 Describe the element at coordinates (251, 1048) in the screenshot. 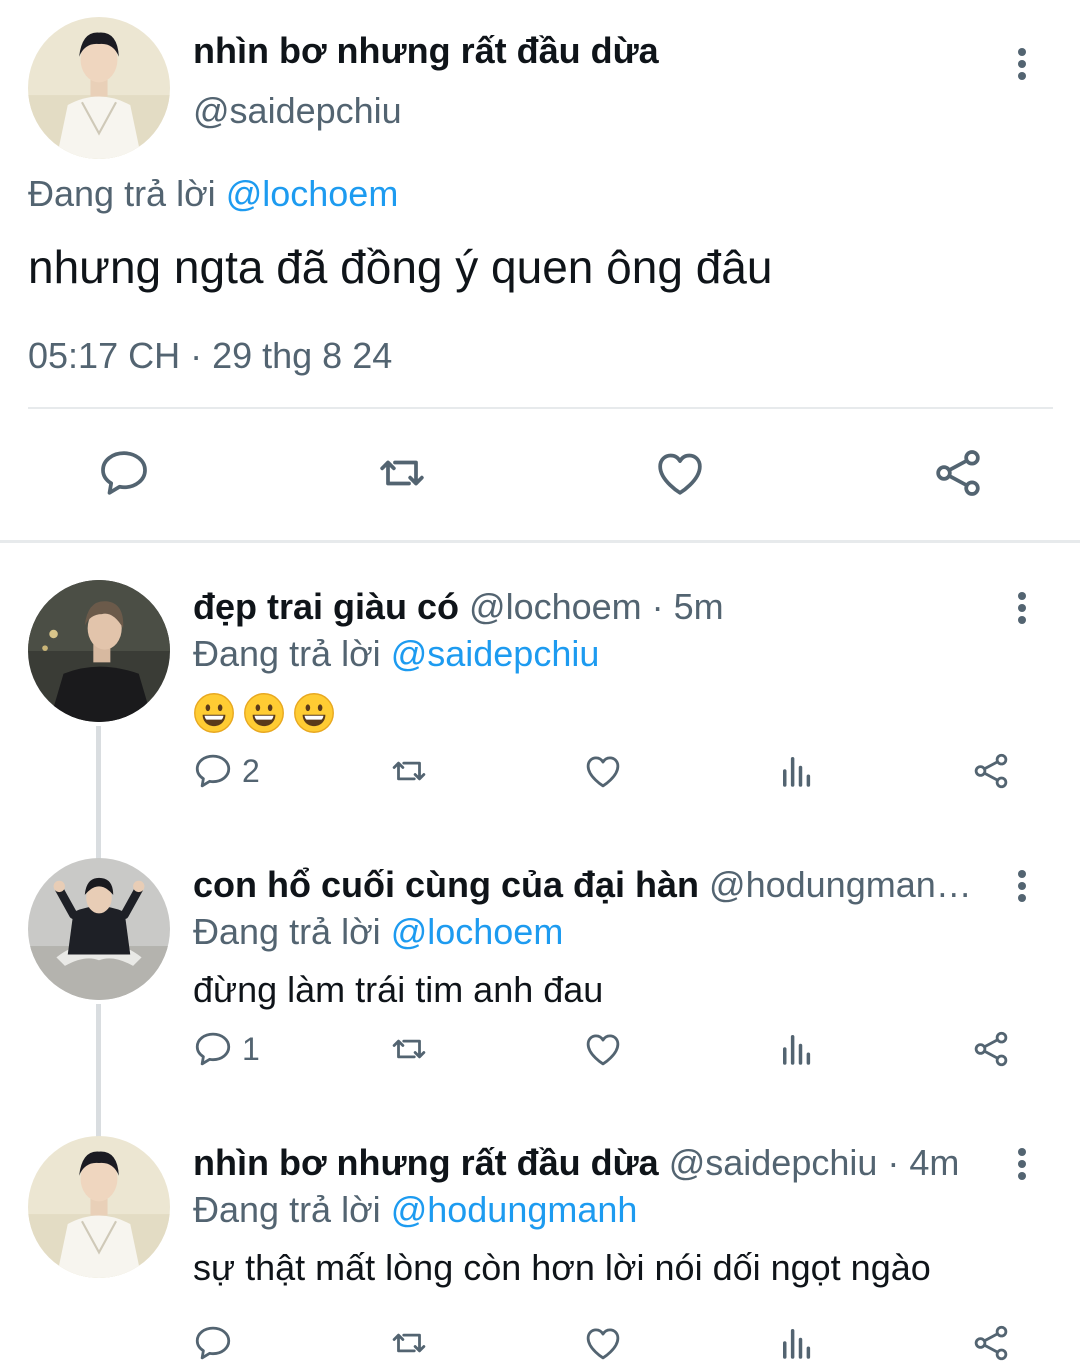

I see `reply-count: 1` at that location.